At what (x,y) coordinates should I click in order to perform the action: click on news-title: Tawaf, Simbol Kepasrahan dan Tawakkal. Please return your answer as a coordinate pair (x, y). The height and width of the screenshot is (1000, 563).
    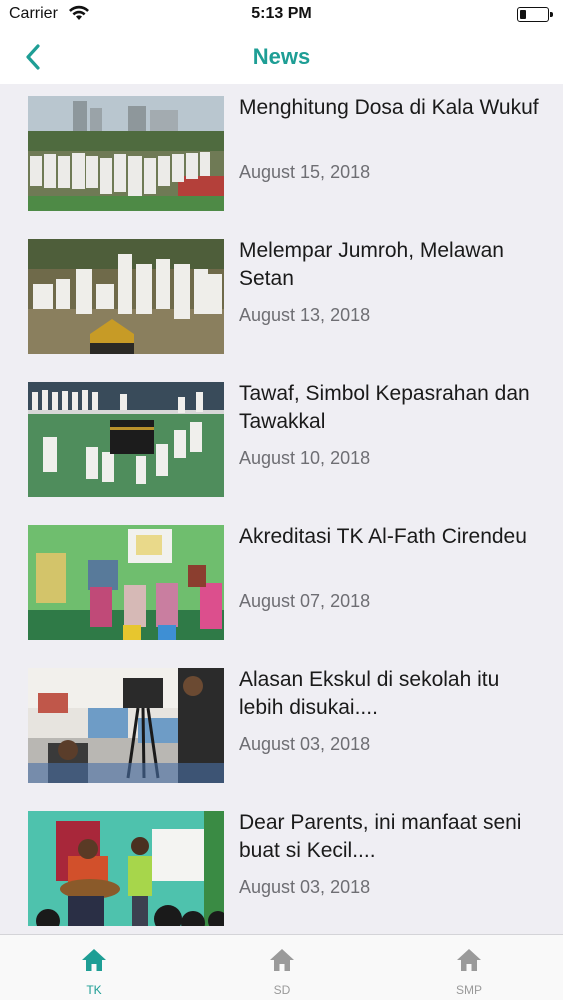
    Looking at the image, I should click on (384, 407).